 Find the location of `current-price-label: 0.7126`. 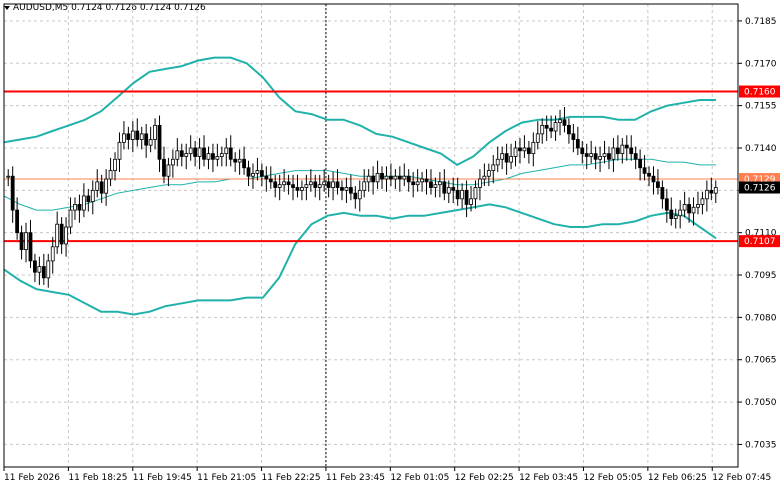

current-price-label: 0.7126 is located at coordinates (760, 189).